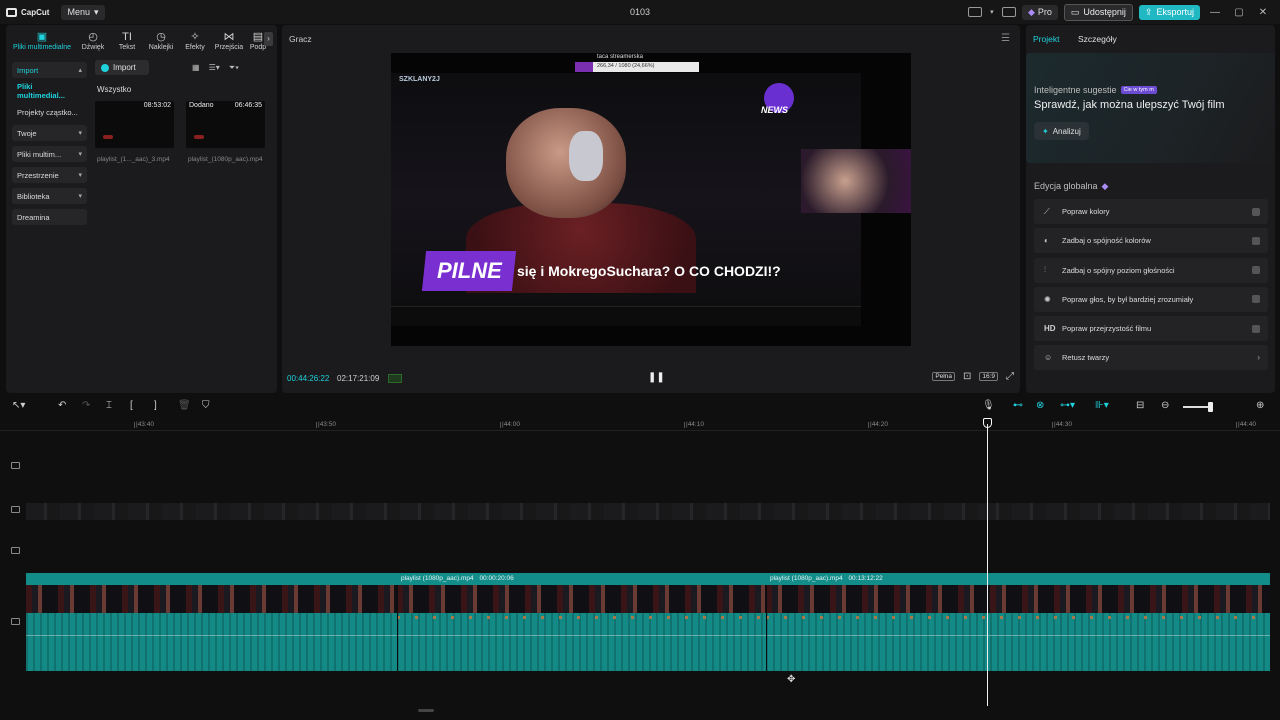 The image size is (1280, 720). Describe the element at coordinates (268, 39) in the screenshot. I see `chevron-right-icon: ›` at that location.